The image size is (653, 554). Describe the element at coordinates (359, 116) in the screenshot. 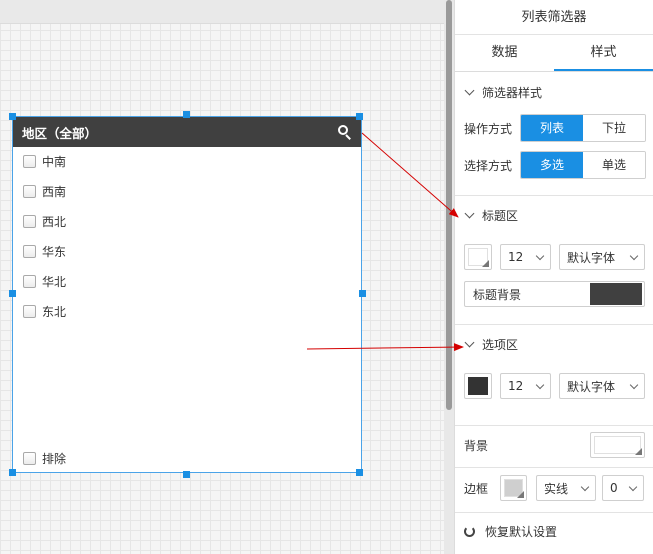

I see `resize-handle-top-right` at that location.